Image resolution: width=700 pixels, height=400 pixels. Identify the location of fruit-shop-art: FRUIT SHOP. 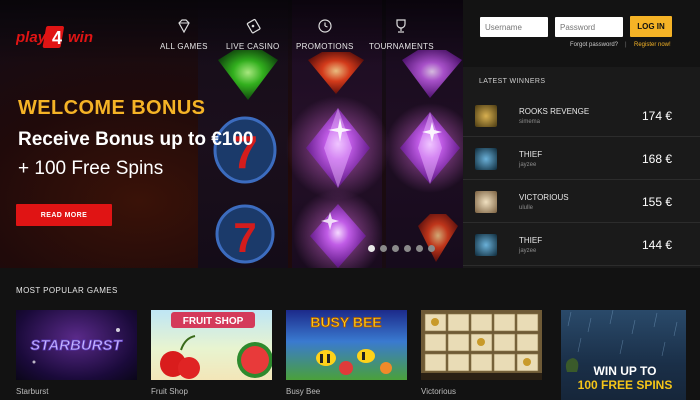
(216, 345).